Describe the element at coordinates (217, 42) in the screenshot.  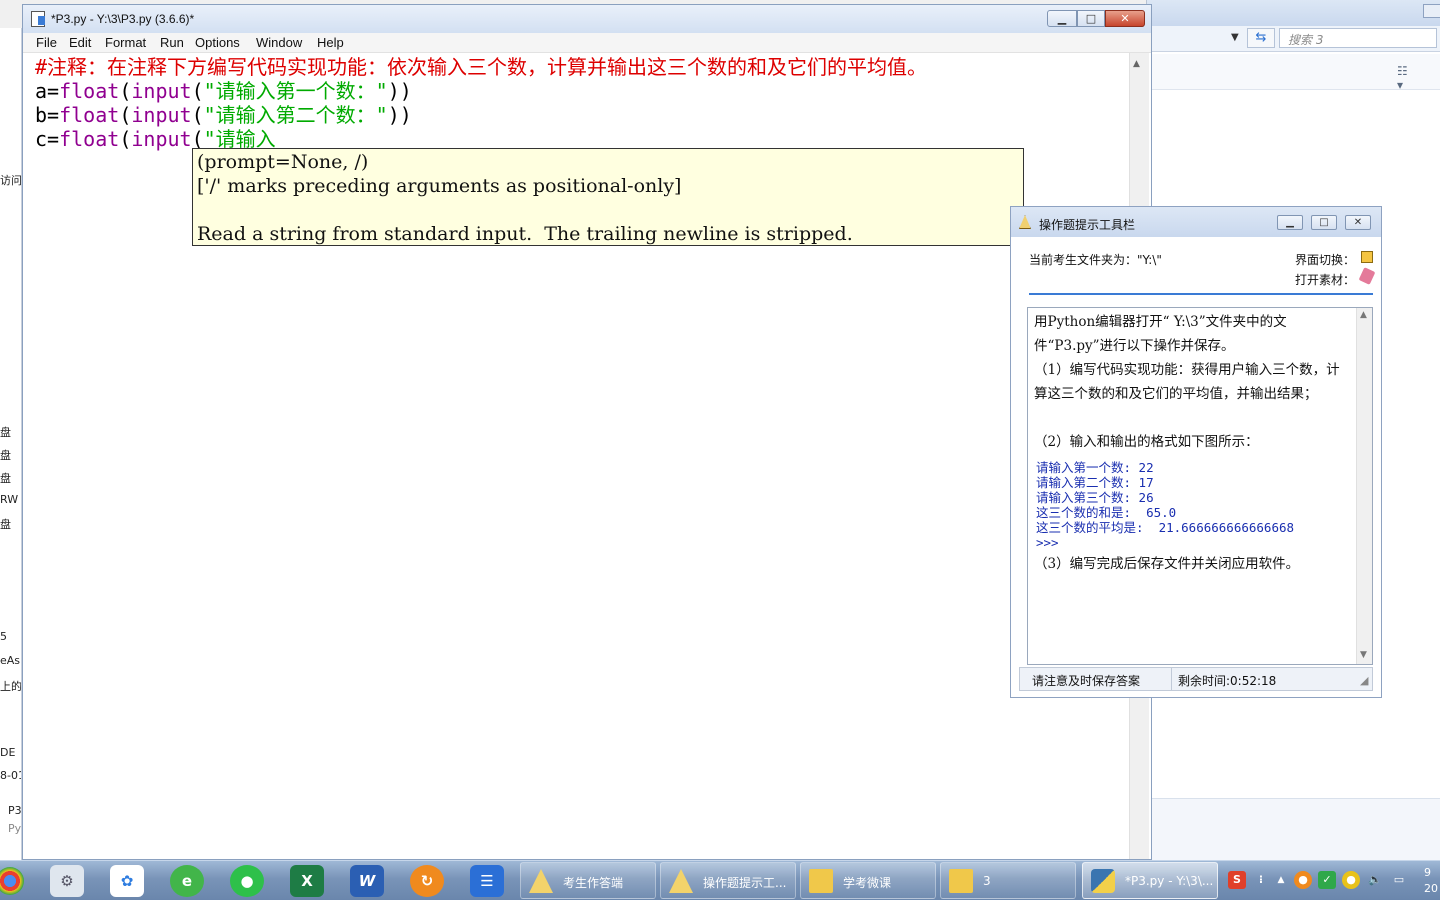
I see `menu-options: Options` at that location.